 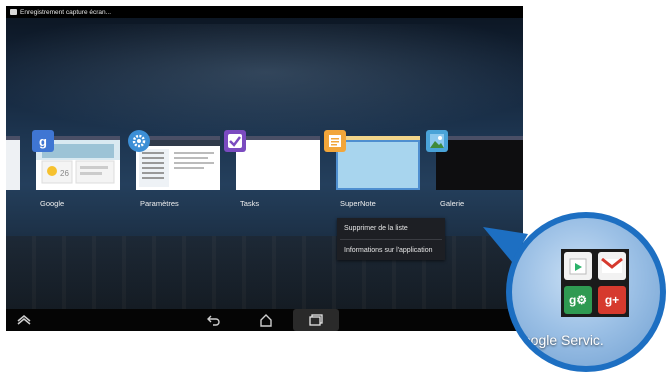 What do you see at coordinates (558, 340) in the screenshot?
I see `google-services-label: Google Servic.` at bounding box center [558, 340].